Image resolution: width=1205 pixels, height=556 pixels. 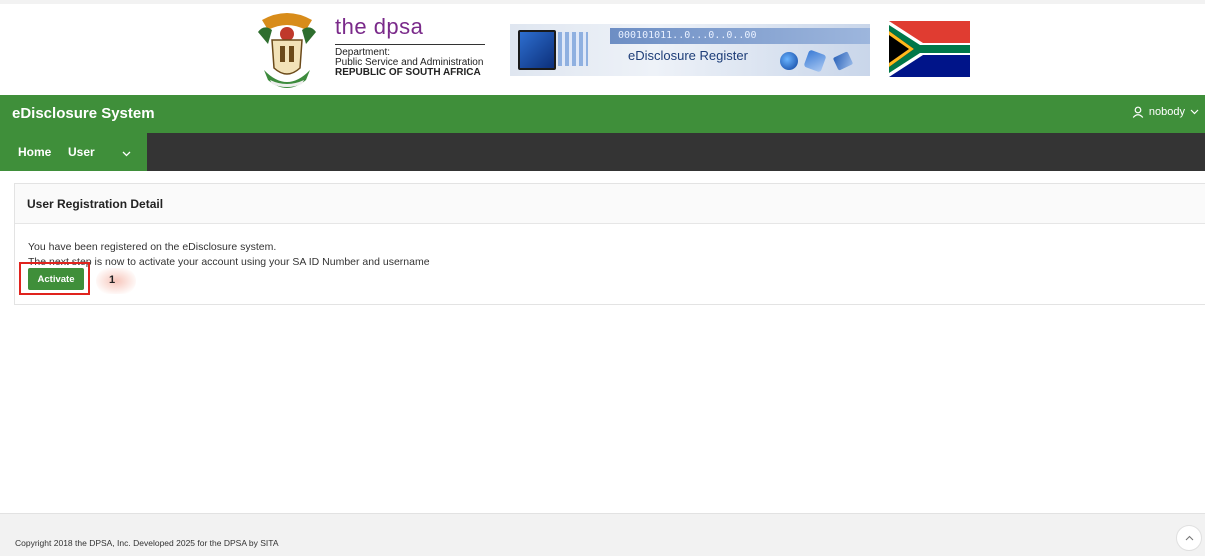 I want to click on app-title: eDisclosure System, so click(x=83, y=113).